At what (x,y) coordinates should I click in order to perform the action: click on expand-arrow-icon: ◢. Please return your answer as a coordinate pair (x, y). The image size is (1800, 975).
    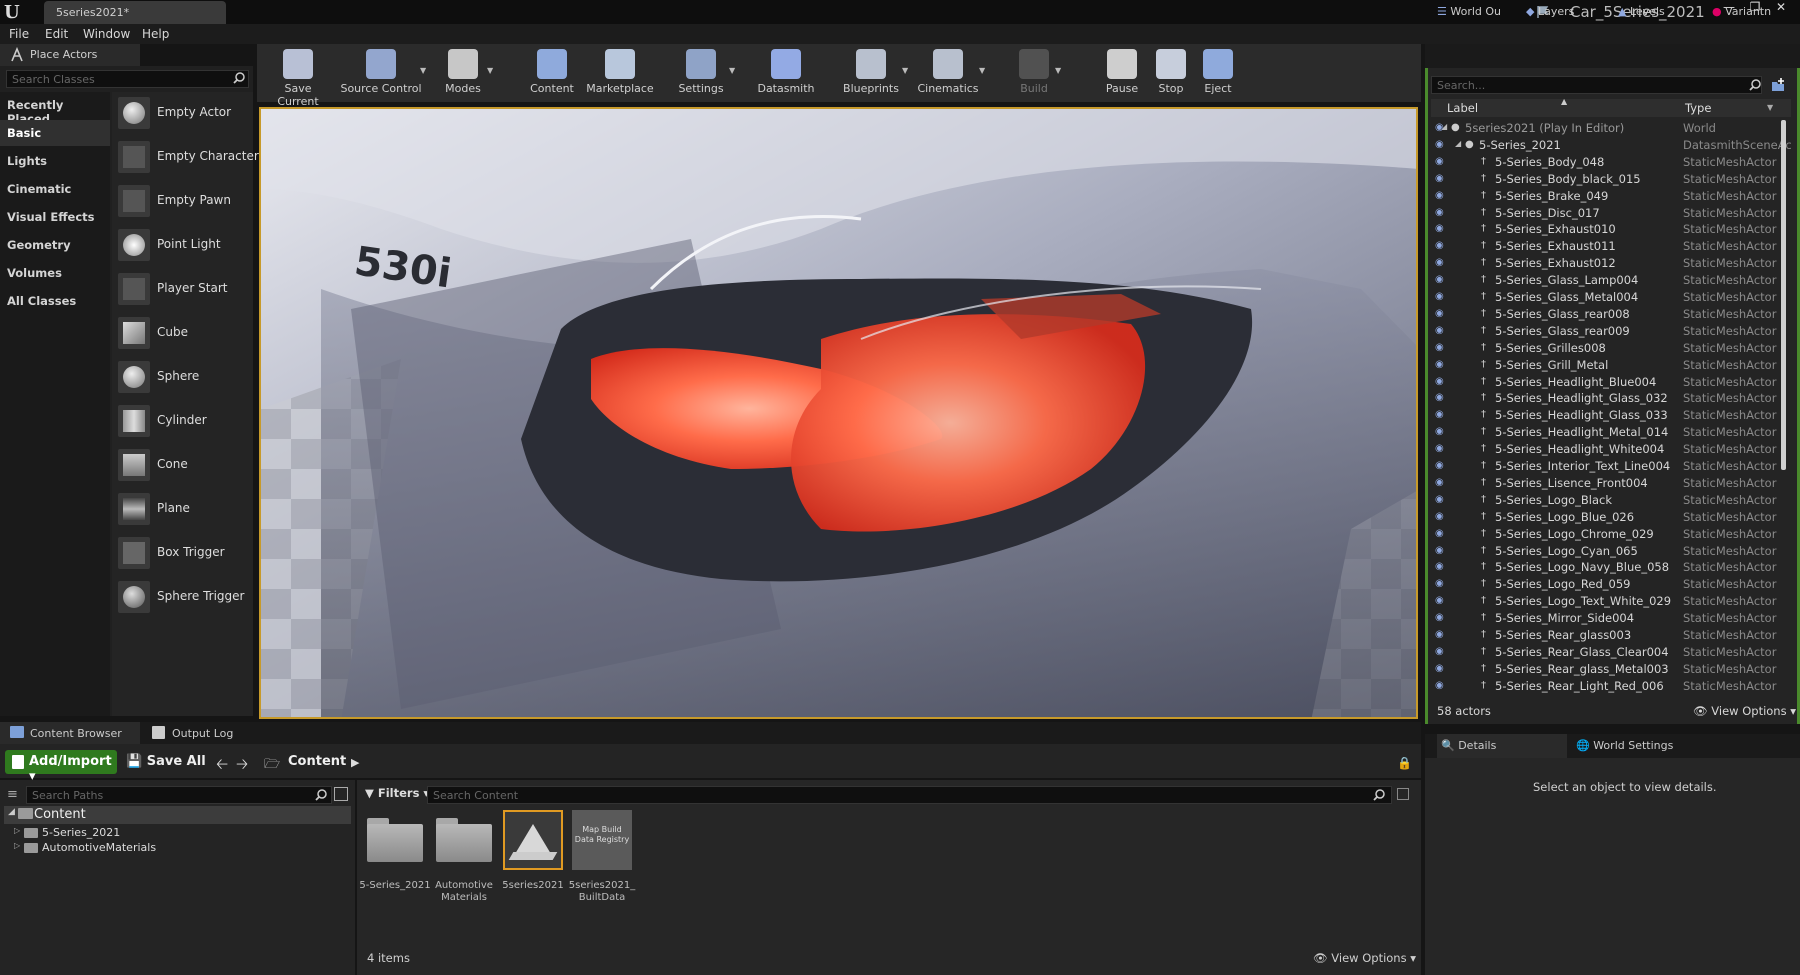
    Looking at the image, I should click on (11, 812).